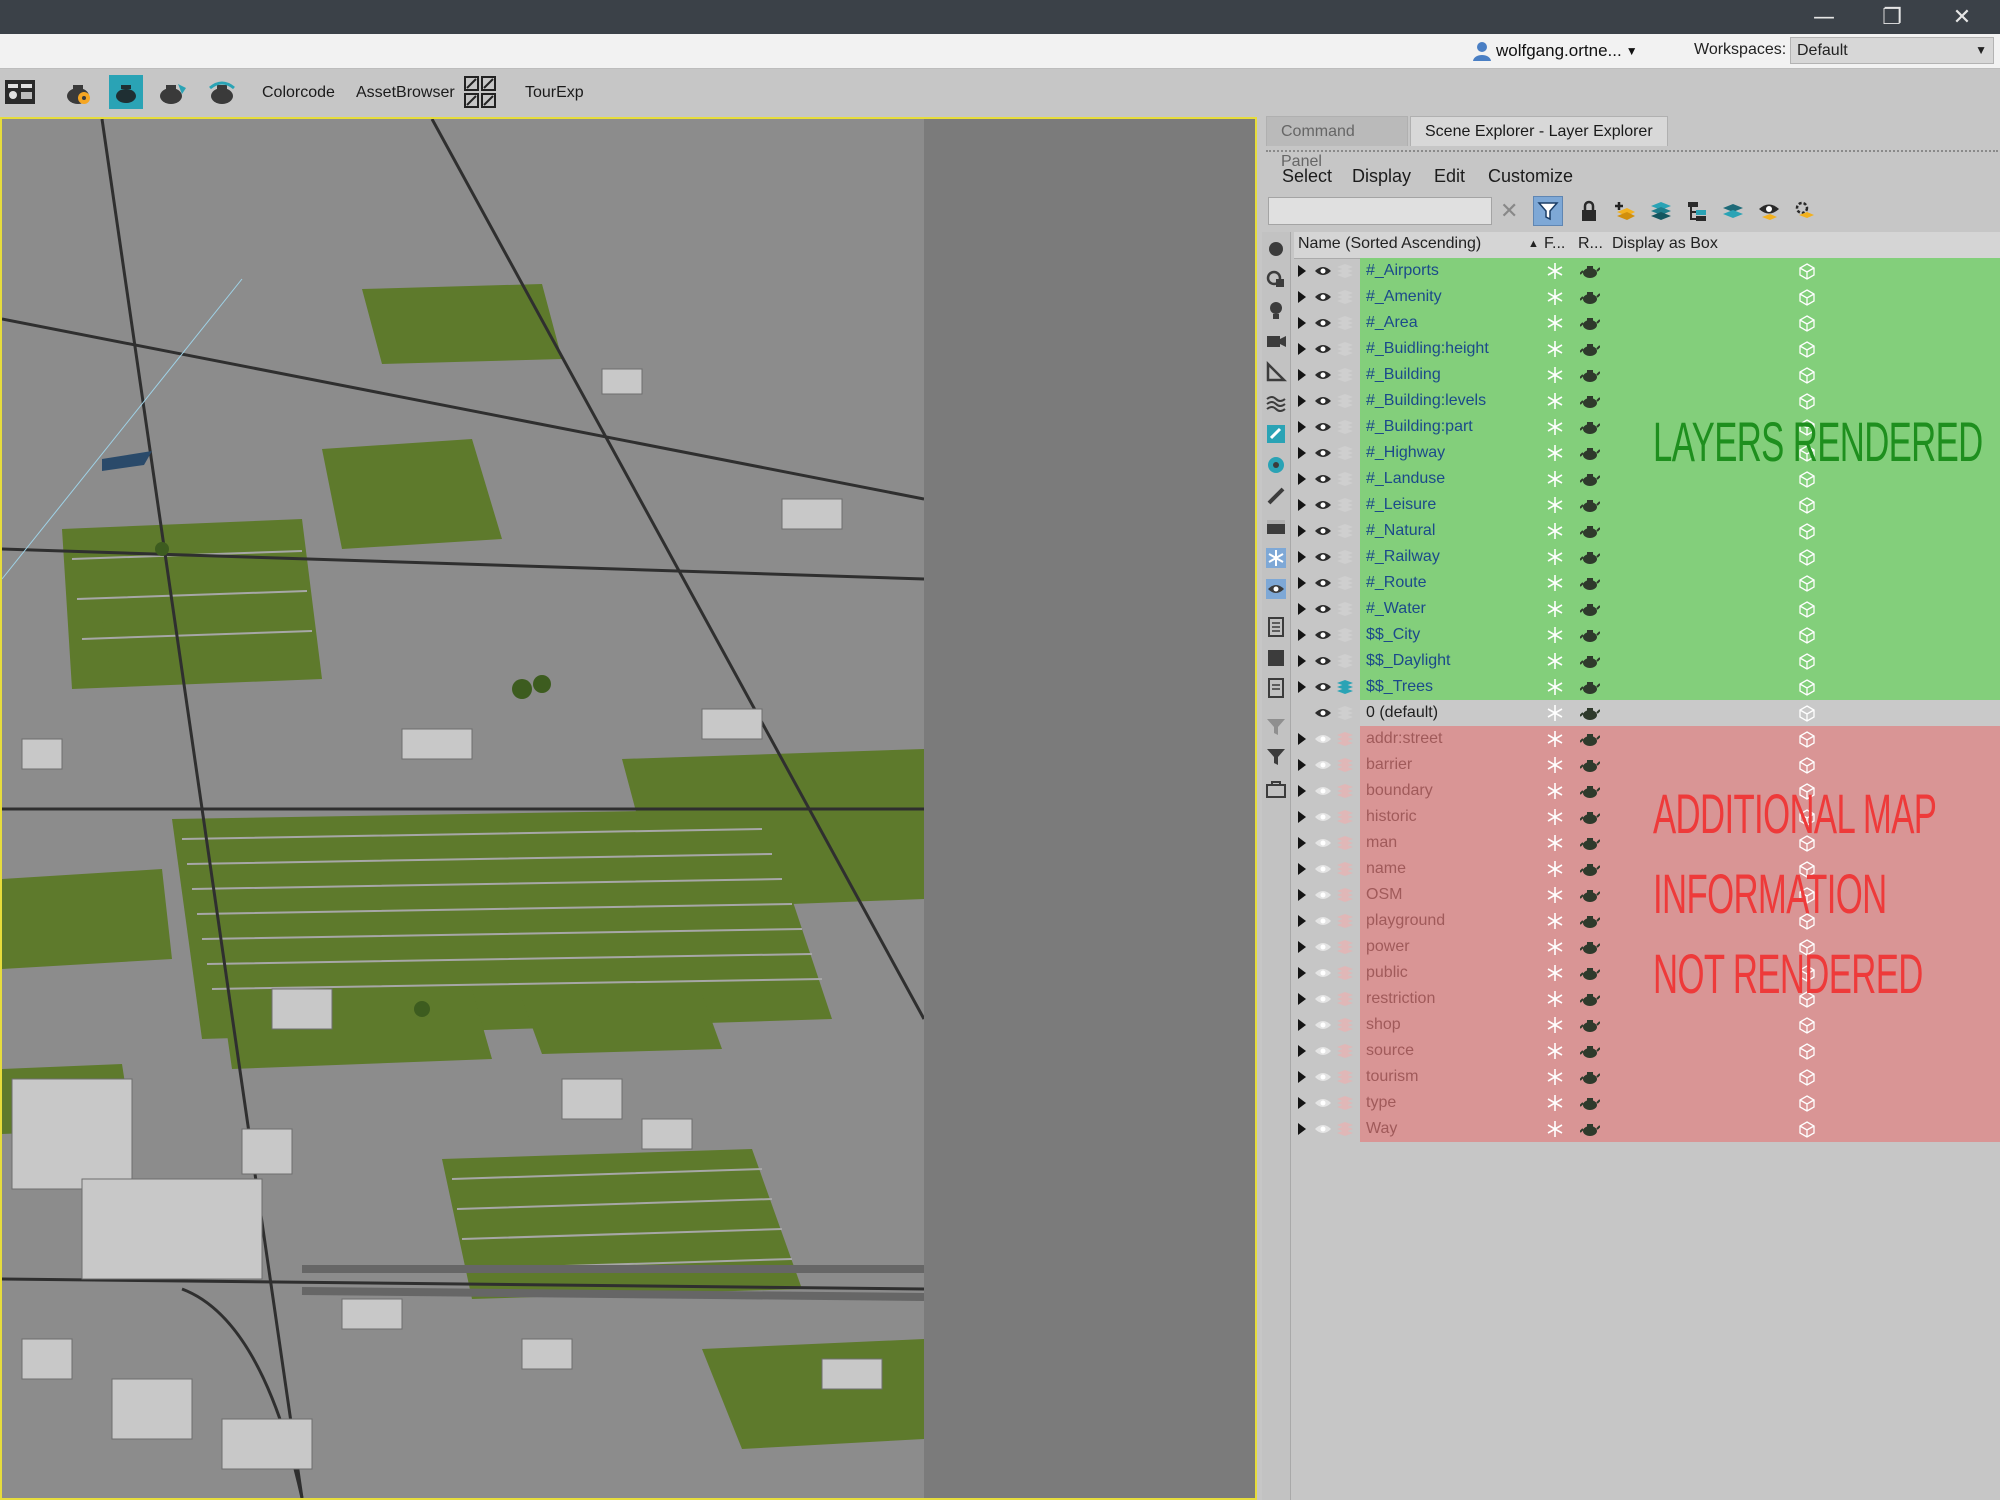 This screenshot has width=2000, height=1500. What do you see at coordinates (1276, 658) in the screenshot?
I see `square-icon` at bounding box center [1276, 658].